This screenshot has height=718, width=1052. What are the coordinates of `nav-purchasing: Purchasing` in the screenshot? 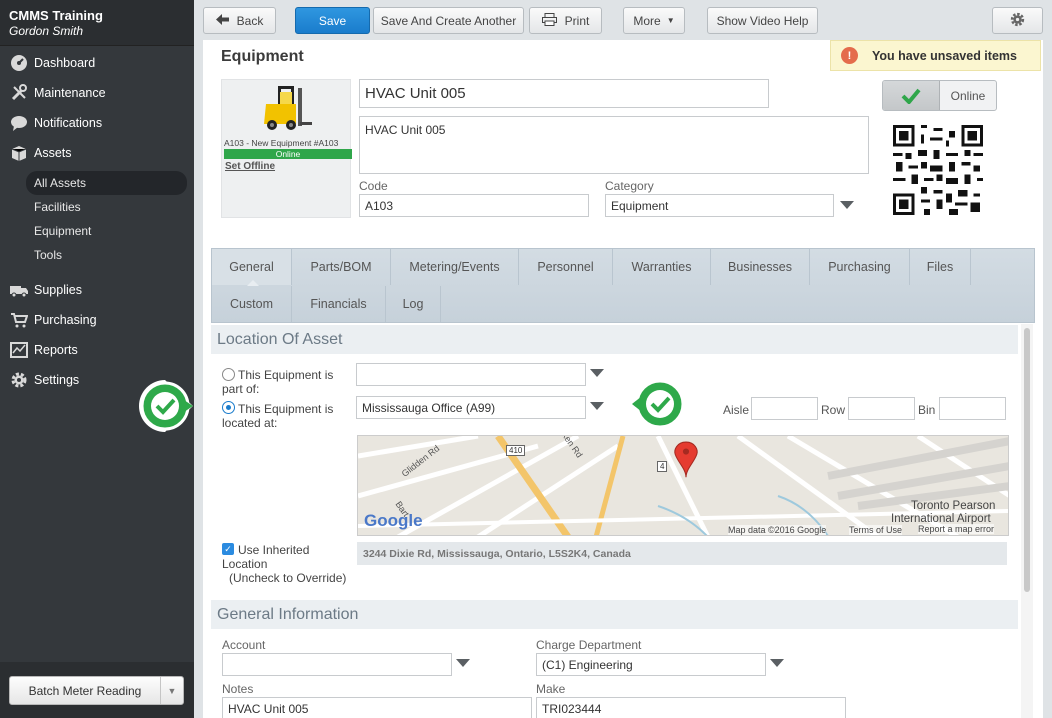 It's located at (97, 320).